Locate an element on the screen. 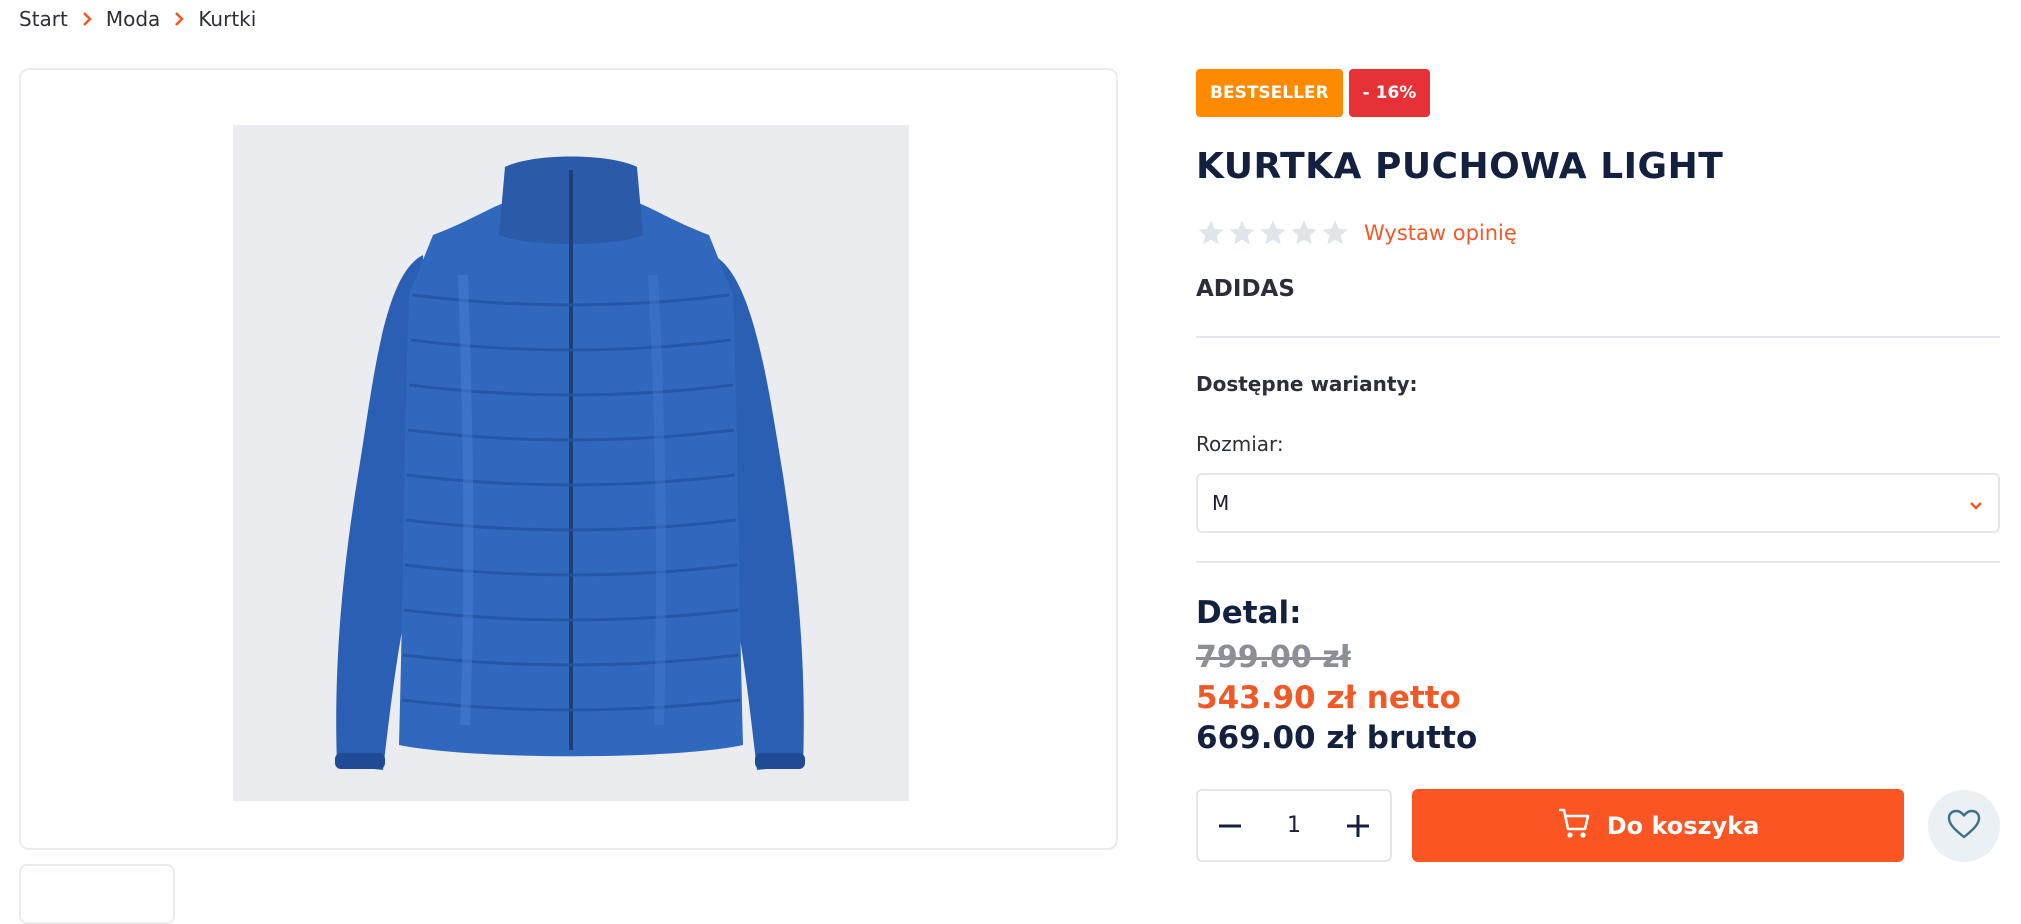  breadcrumb-kurtki: Kurtki is located at coordinates (227, 19).